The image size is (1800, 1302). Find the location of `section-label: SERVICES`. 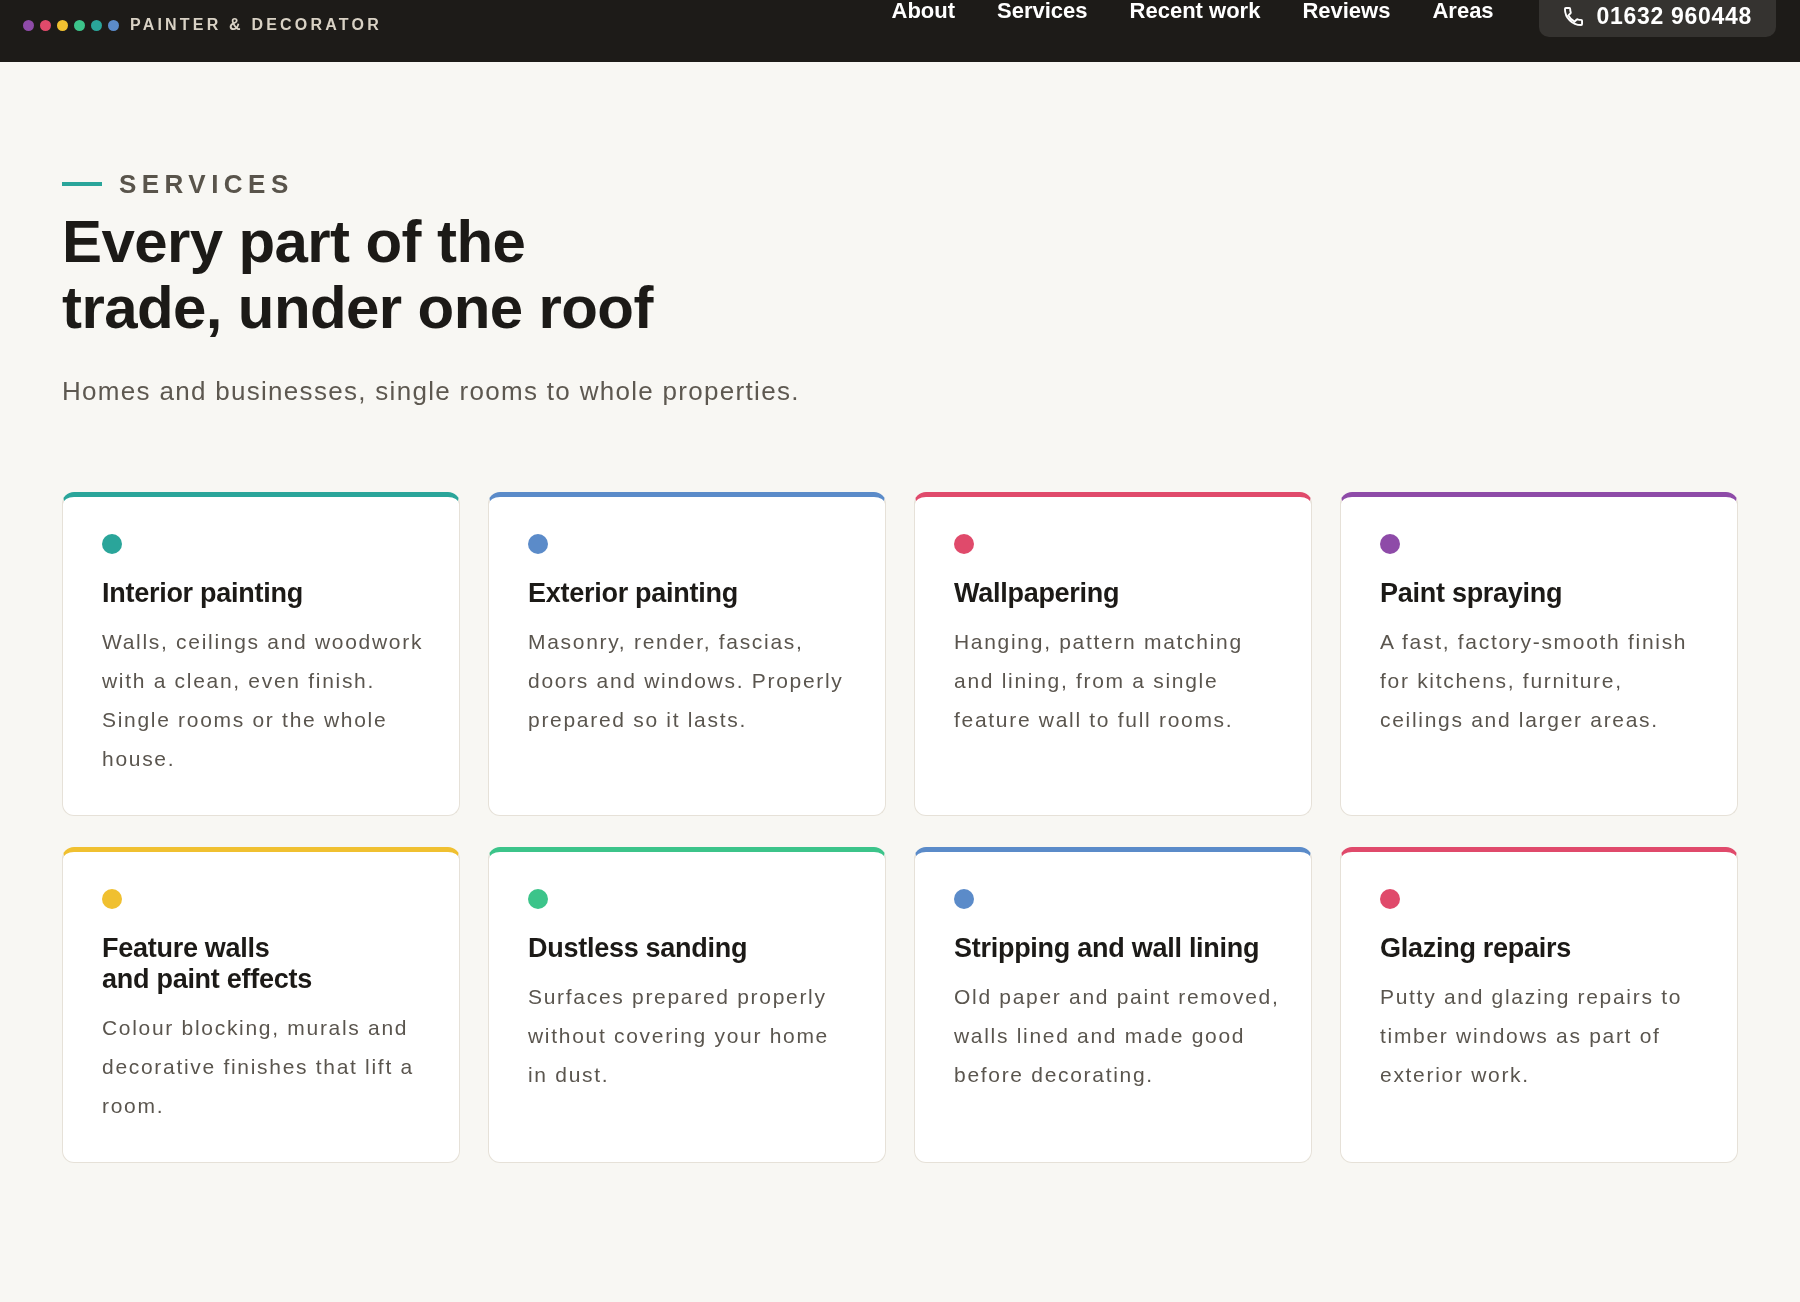

section-label: SERVICES is located at coordinates (206, 184).